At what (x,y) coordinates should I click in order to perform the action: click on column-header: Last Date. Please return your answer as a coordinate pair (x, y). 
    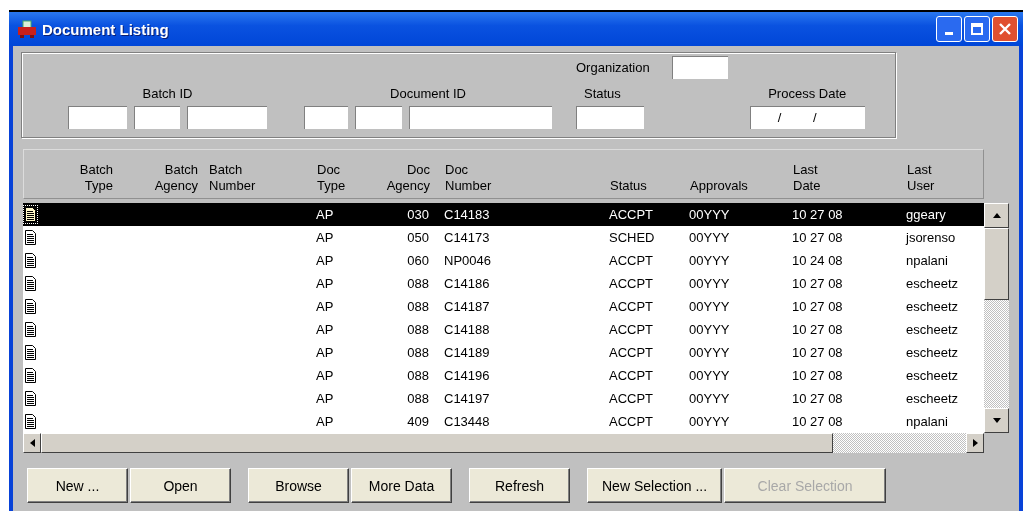
    Looking at the image, I should click on (844, 178).